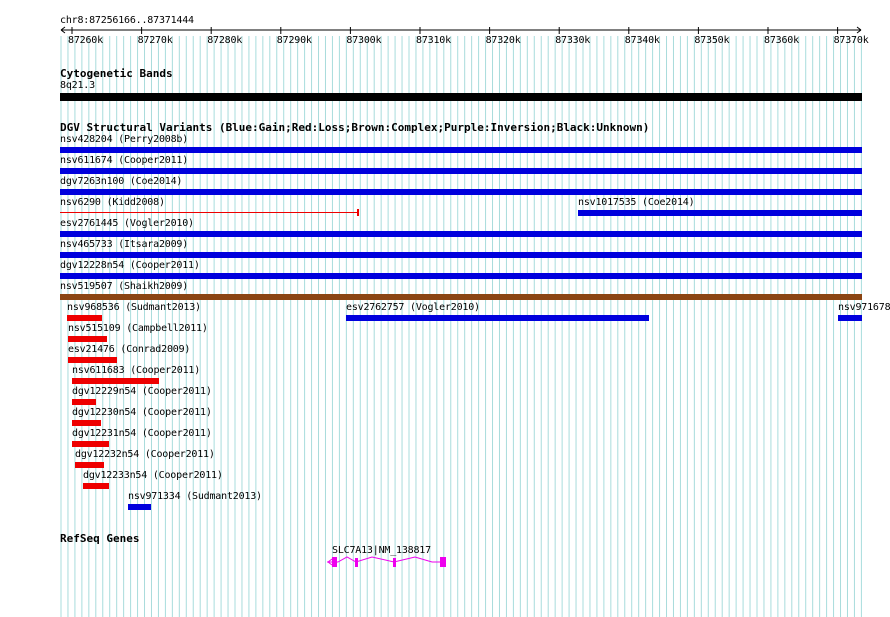 The height and width of the screenshot is (617, 890). I want to click on variant-label: dgv12230n54 (Cooper2011), so click(142, 412).